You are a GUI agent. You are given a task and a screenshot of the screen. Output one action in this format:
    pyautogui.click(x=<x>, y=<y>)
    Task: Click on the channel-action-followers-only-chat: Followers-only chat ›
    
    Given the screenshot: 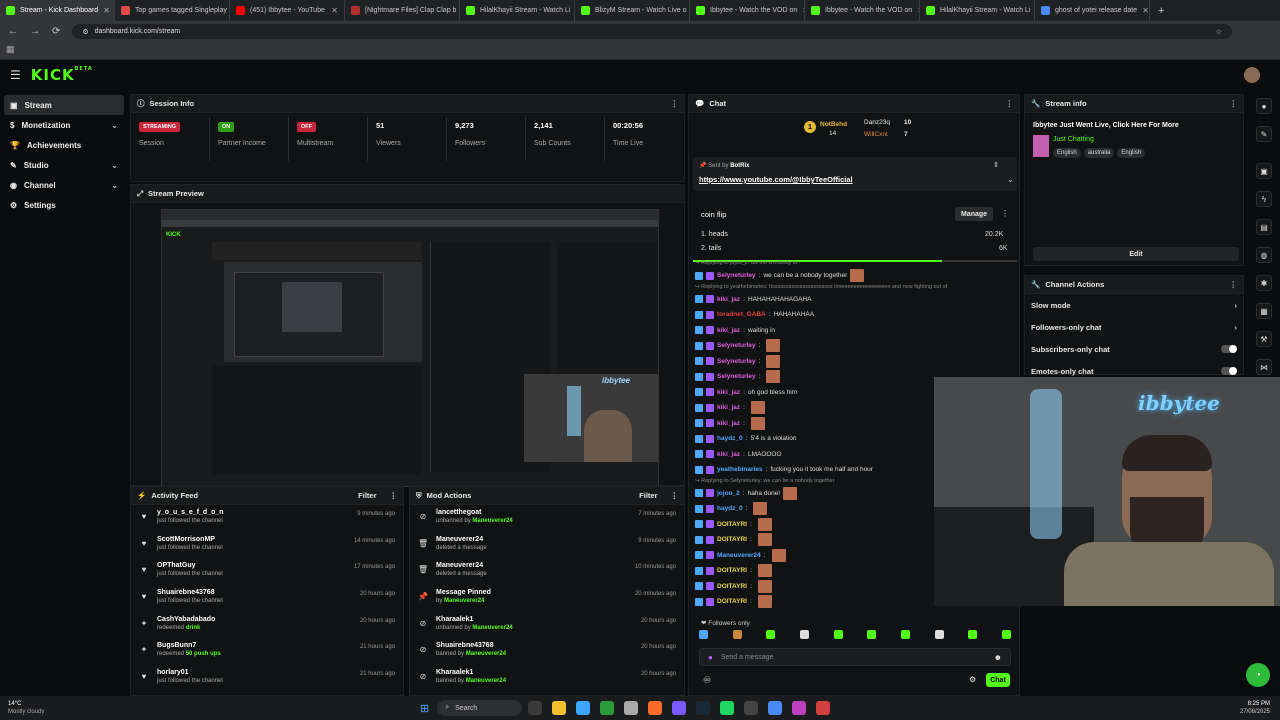 What is the action you would take?
    pyautogui.click(x=1134, y=327)
    